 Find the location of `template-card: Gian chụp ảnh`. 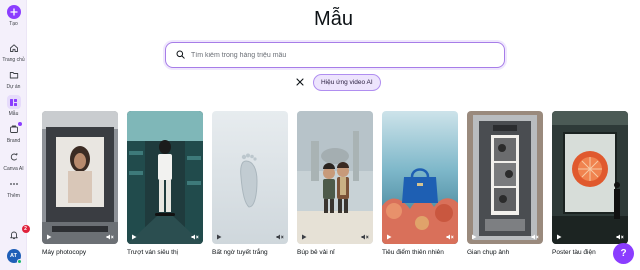

template-card: Gian chụp ảnh is located at coordinates (505, 183).